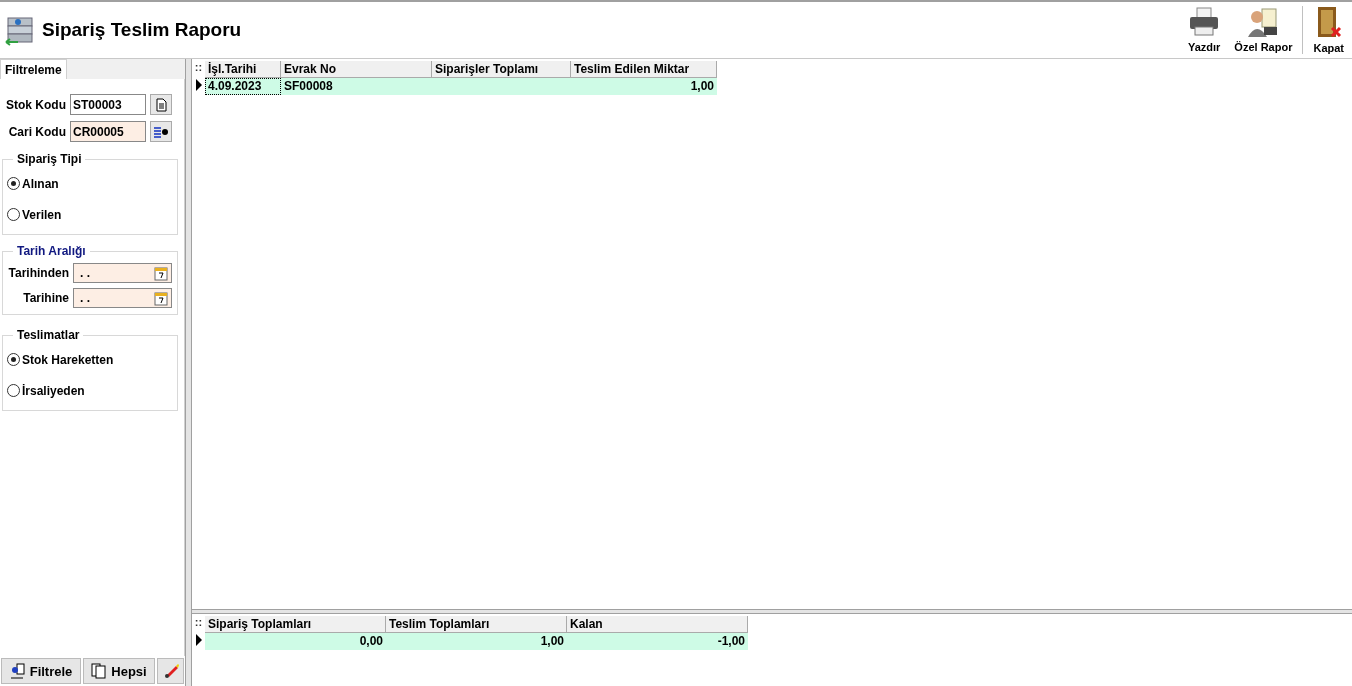 This screenshot has height=686, width=1352. Describe the element at coordinates (161, 131) in the screenshot. I see `lookup-button` at that location.